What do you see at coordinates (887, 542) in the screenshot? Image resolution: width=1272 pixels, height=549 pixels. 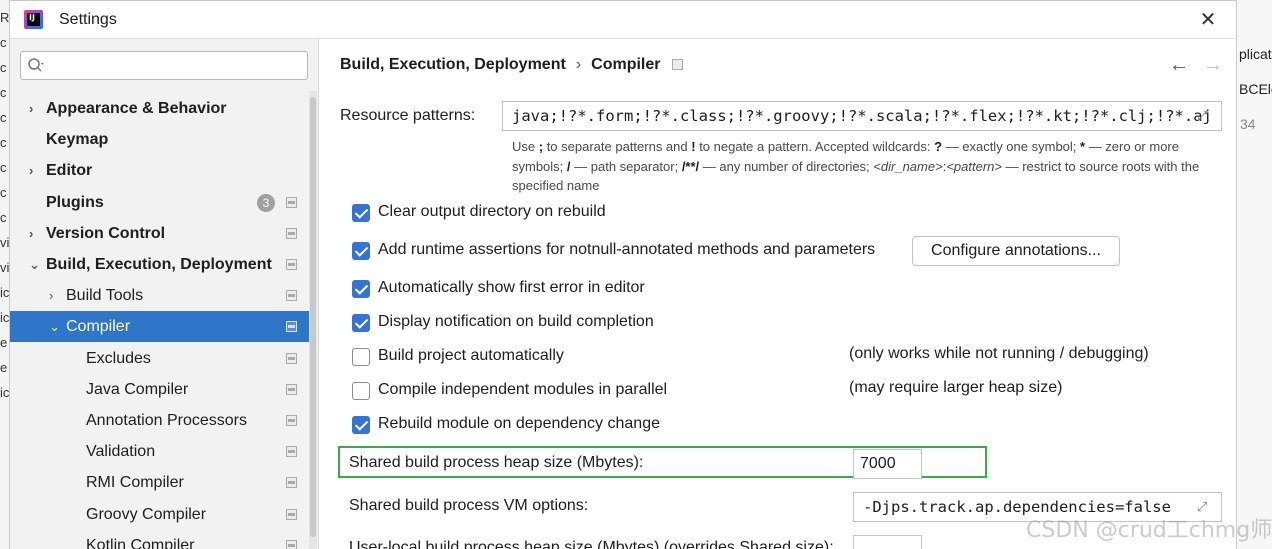 I see `user-heap-size-input` at bounding box center [887, 542].